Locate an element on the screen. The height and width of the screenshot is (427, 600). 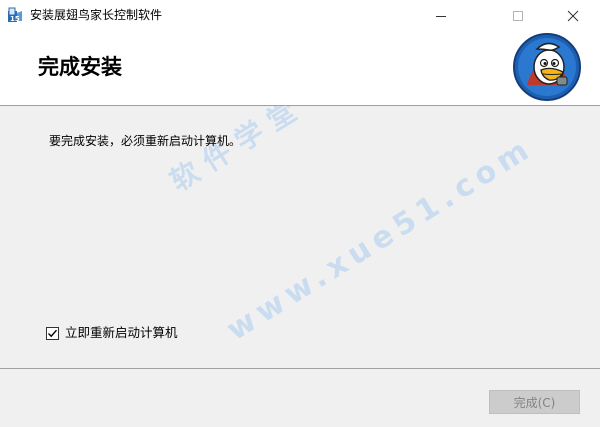
restart-now-label: 立即重新启动计算机 is located at coordinates (121, 333).